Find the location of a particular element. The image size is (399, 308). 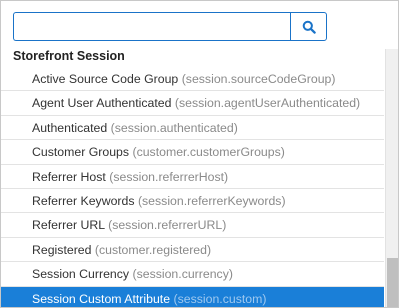

item-path: (session.currency) is located at coordinates (182, 274).